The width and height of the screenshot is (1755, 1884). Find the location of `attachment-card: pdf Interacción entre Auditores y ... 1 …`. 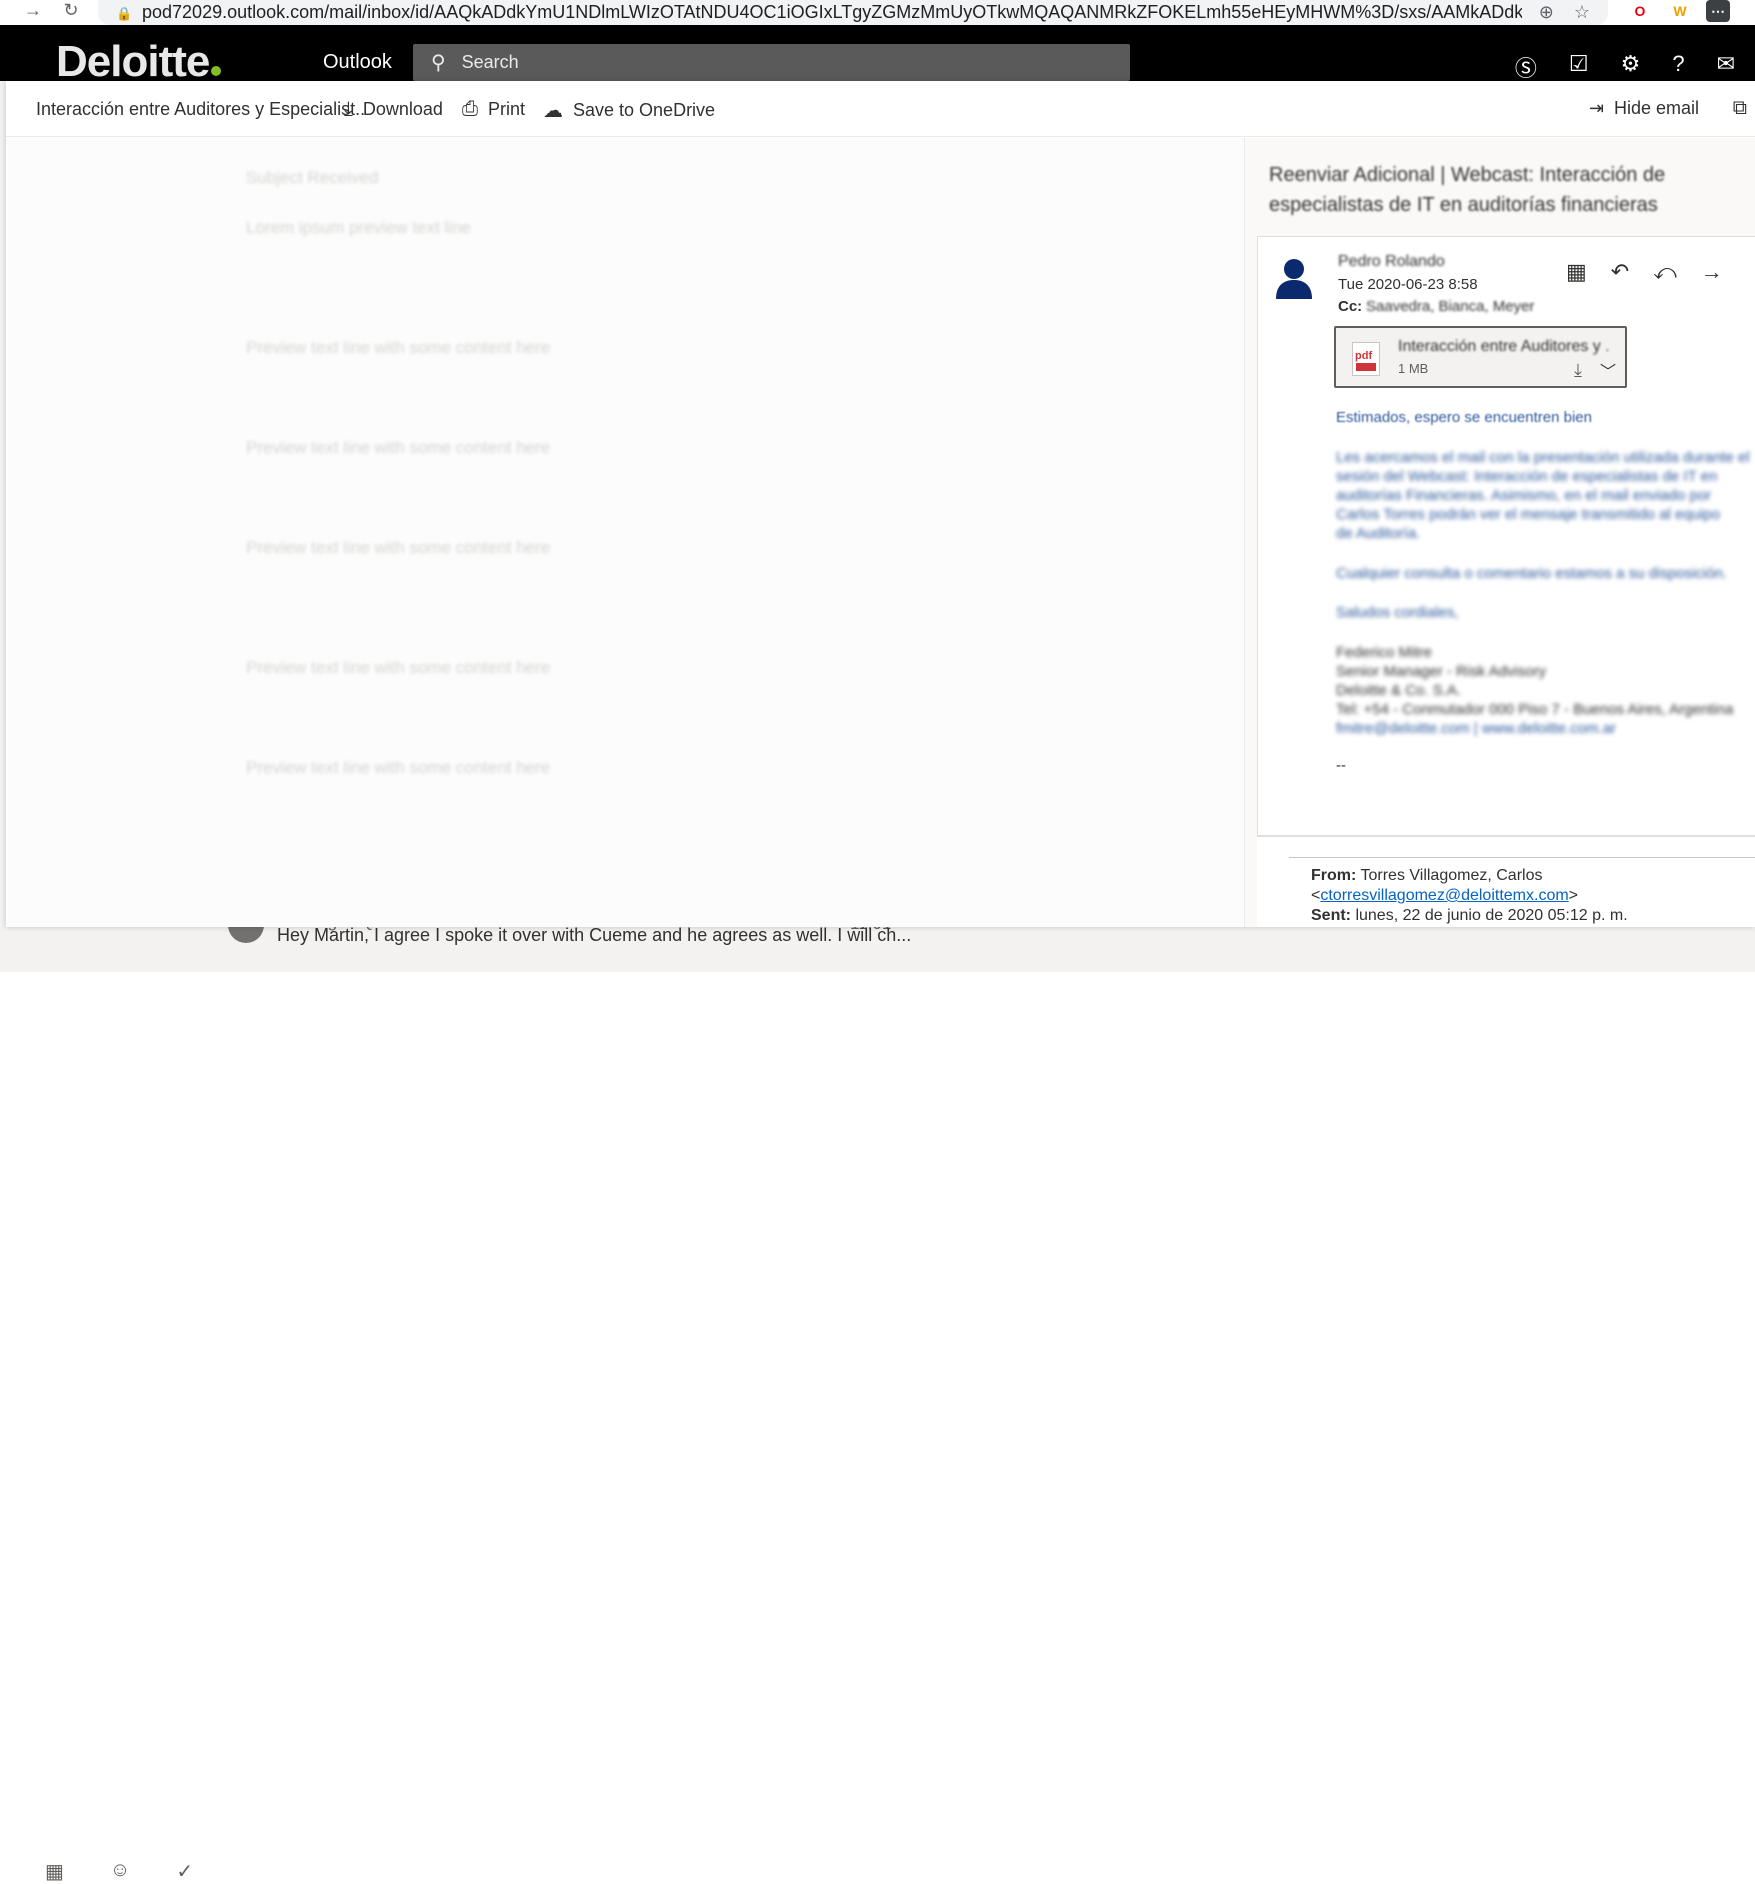

attachment-card: pdf Interacción entre Auditores y ... 1 … is located at coordinates (1480, 357).